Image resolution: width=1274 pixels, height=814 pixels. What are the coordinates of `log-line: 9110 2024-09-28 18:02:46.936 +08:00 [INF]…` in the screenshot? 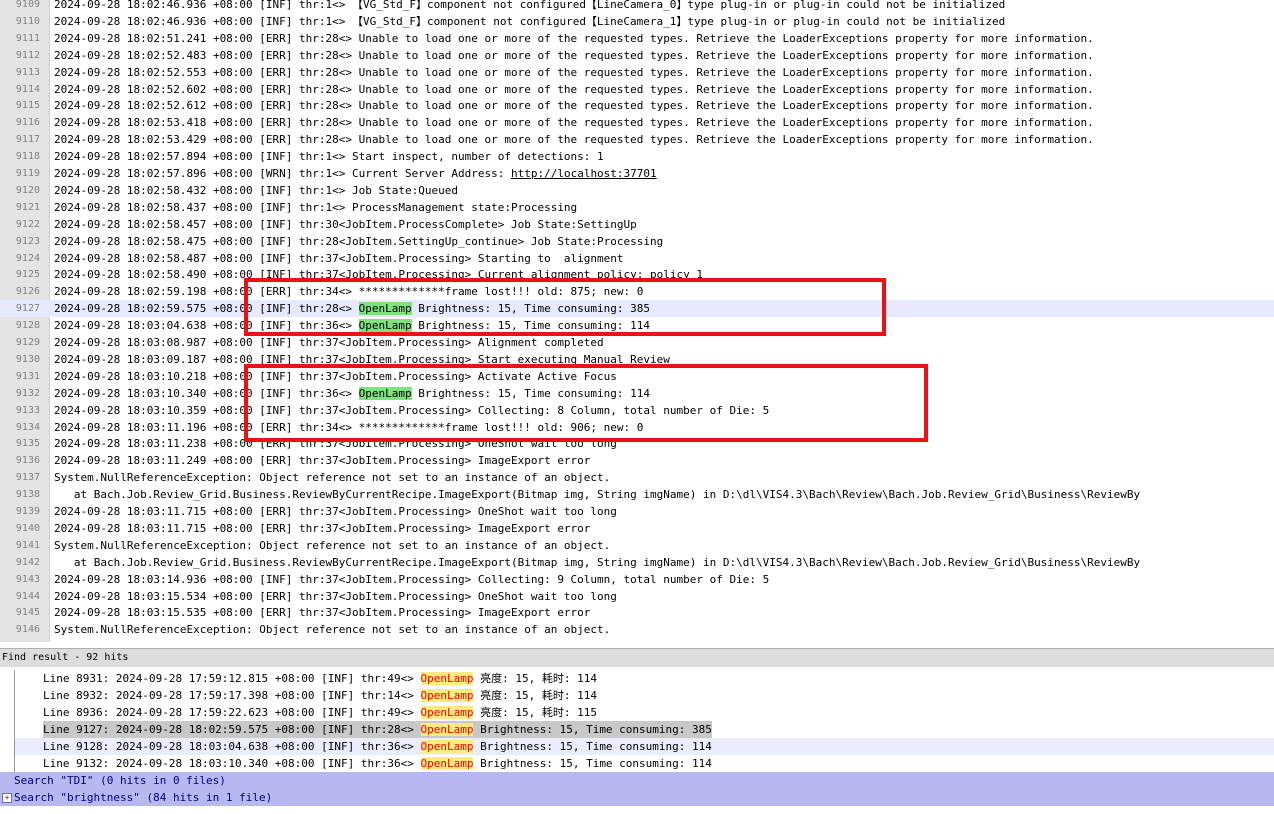 It's located at (637, 21).